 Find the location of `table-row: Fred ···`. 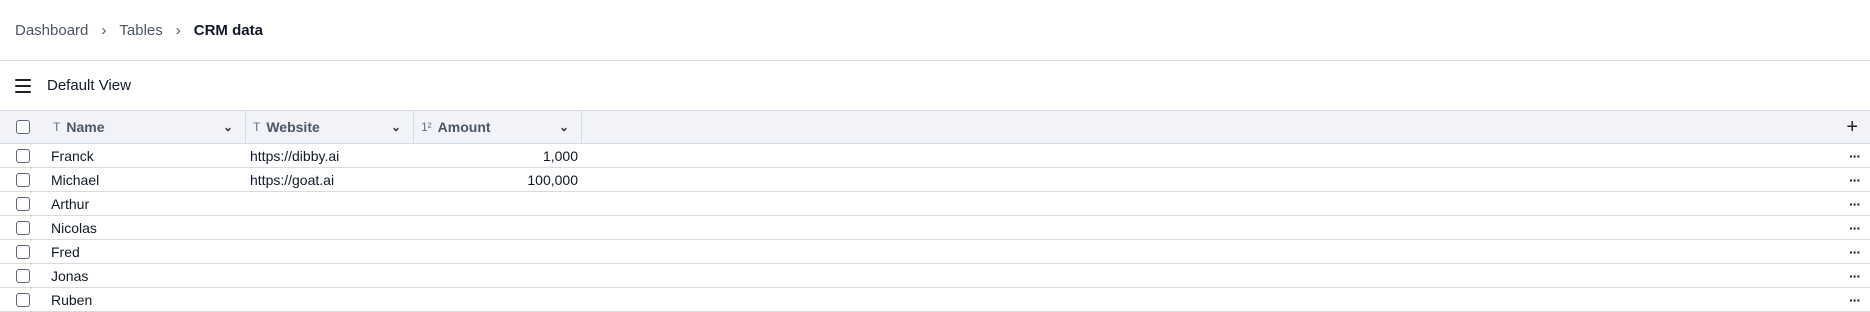

table-row: Fred ··· is located at coordinates (935, 252).